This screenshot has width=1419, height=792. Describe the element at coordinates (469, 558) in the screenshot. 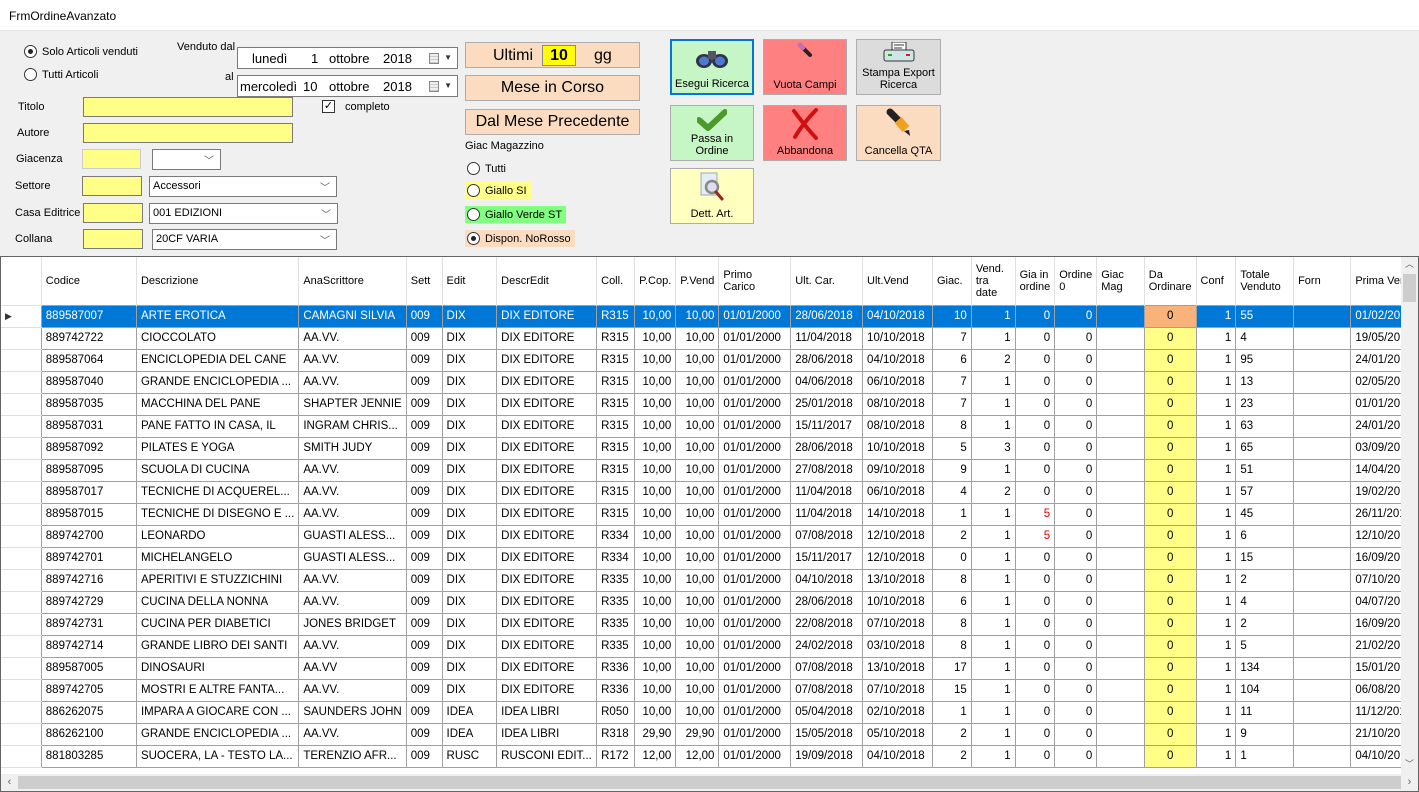

I see `cell-edit: DIX` at that location.